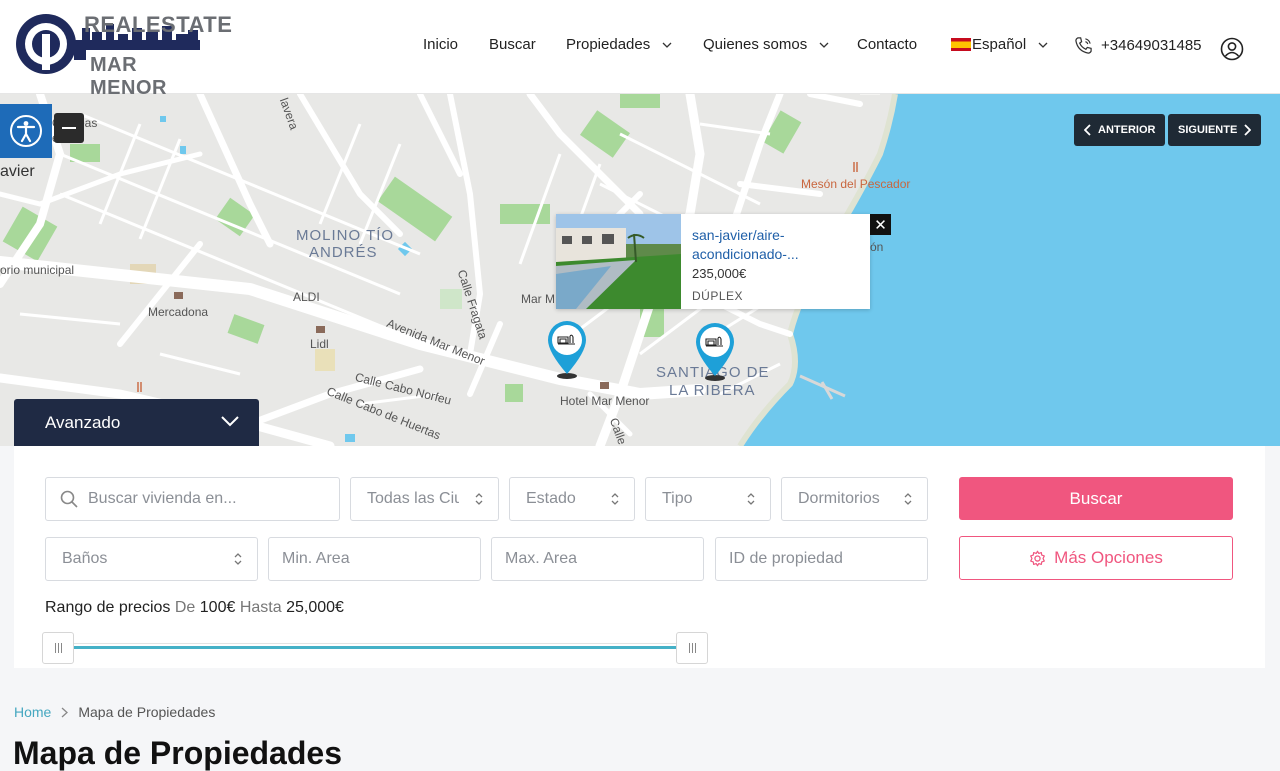 Image resolution: width=1280 pixels, height=771 pixels. I want to click on prev-label: ANTERIOR, so click(1127, 130).